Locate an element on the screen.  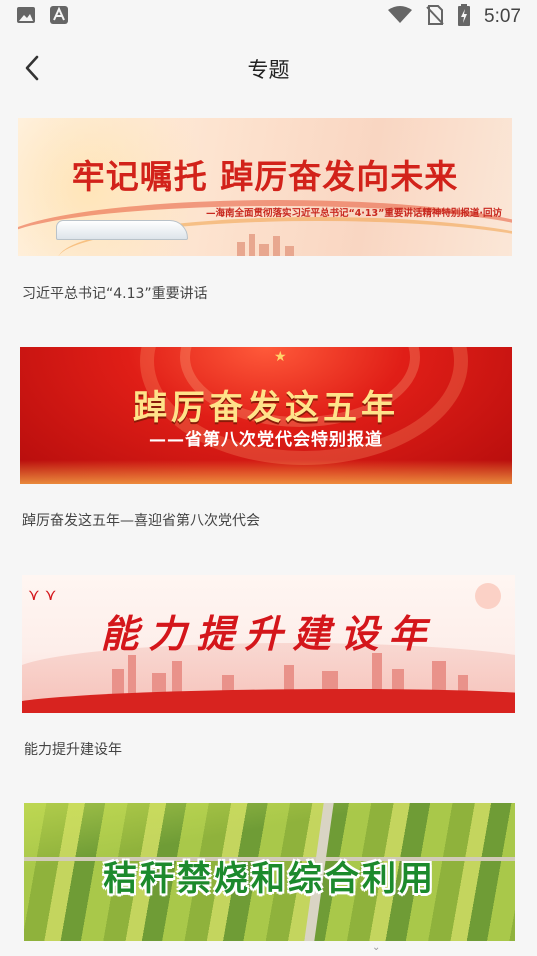
banner-subtitle: —海南全面贯彻落实习近平总书记“4·13”重要讲话精神特别报道·回访 is located at coordinates (353, 213).